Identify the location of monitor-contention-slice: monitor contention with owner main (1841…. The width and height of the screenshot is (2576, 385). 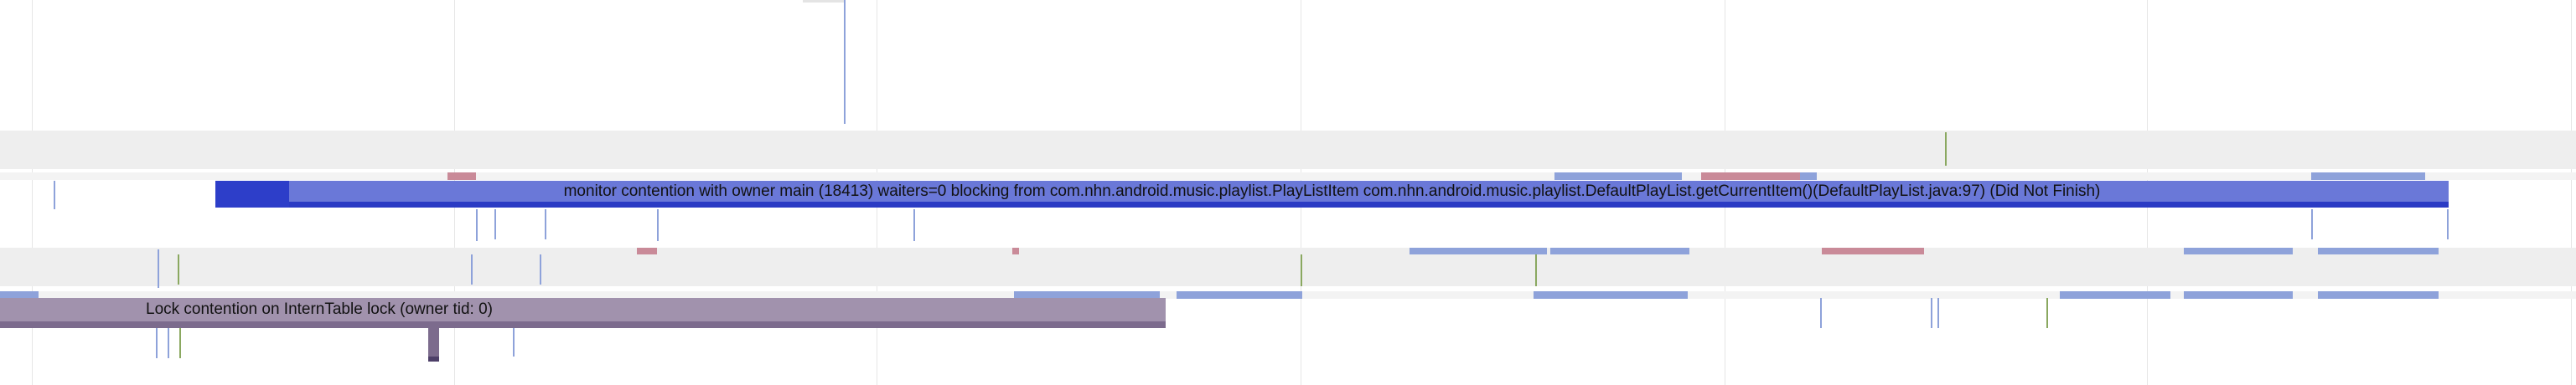
(1332, 194).